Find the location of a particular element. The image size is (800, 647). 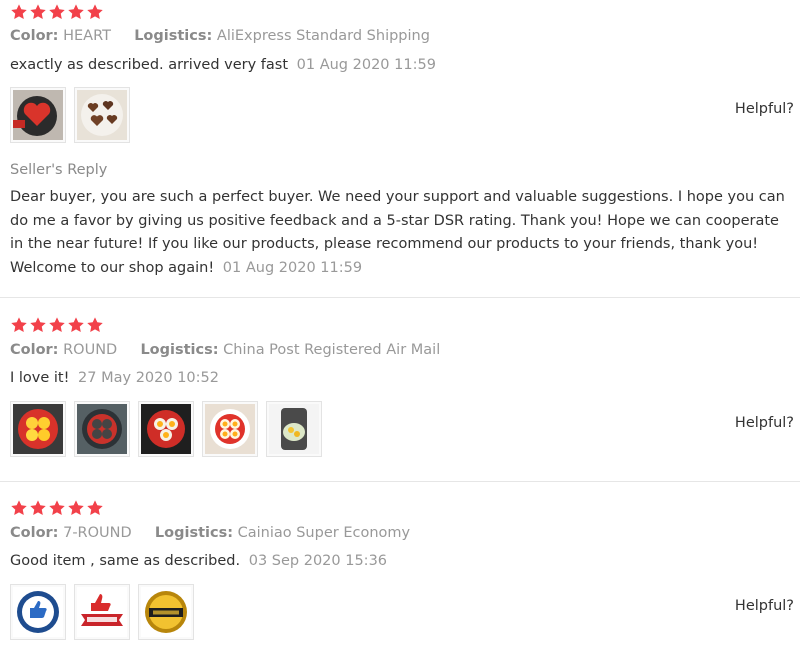

recommended-badge-photo-icon is located at coordinates (38, 612).